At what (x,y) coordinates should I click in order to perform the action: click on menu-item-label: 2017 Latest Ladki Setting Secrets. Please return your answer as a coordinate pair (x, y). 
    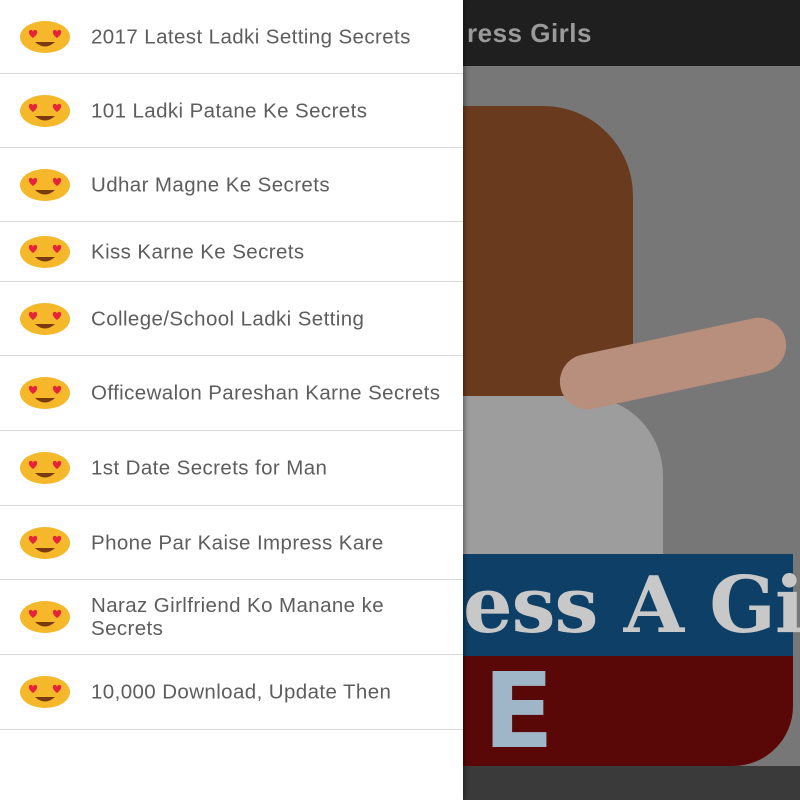
    Looking at the image, I should click on (251, 36).